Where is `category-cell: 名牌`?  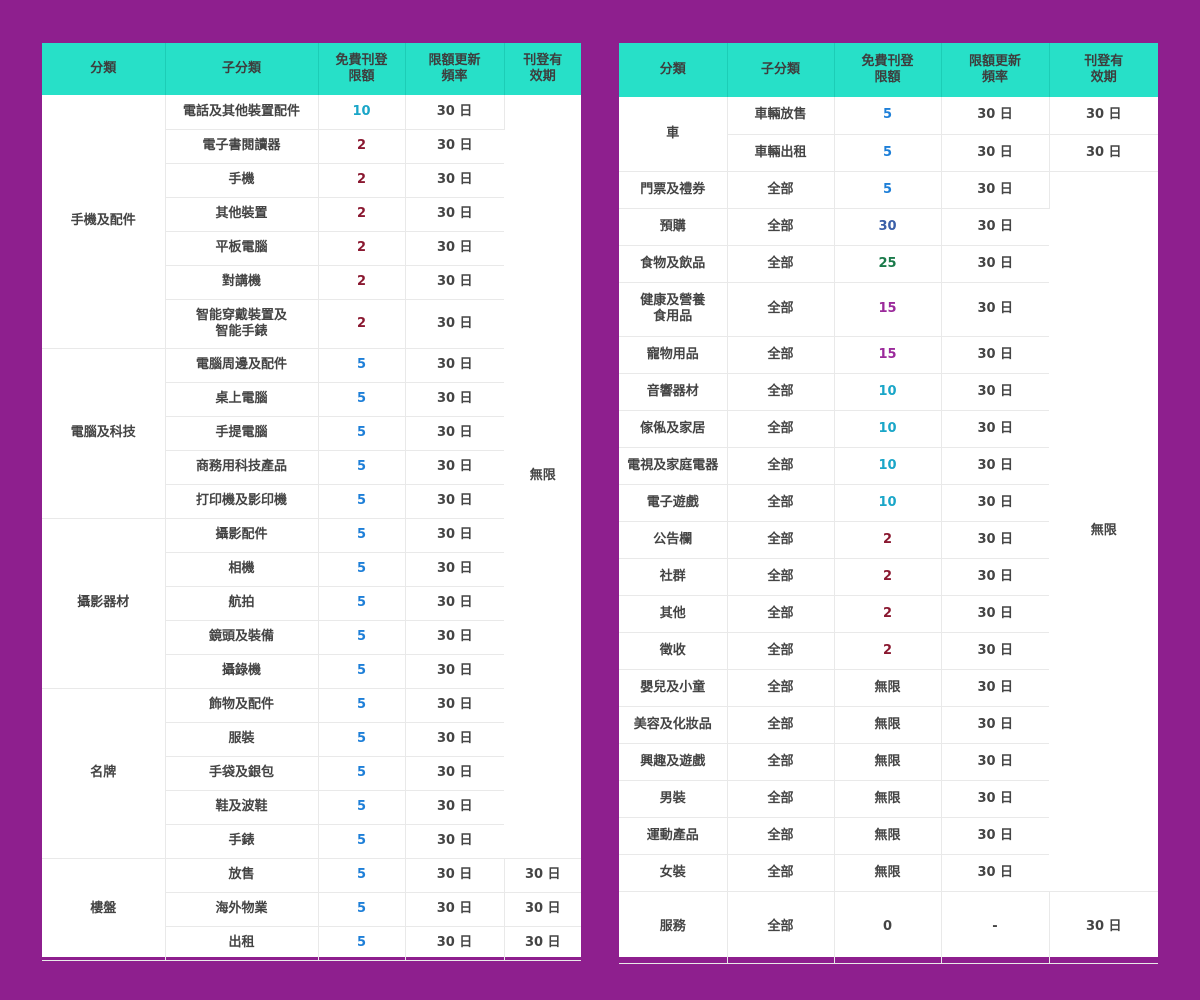
category-cell: 名牌 is located at coordinates (104, 773).